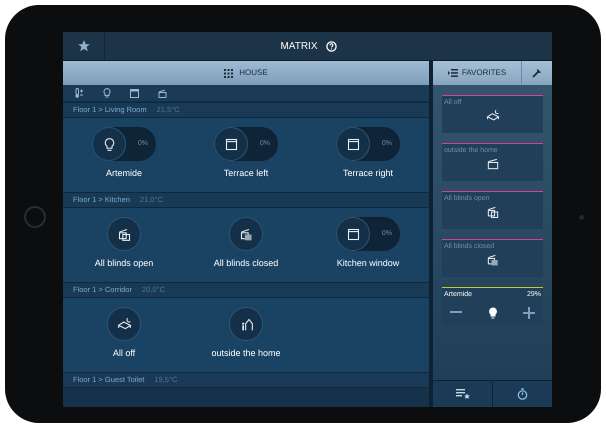  Describe the element at coordinates (453, 73) in the screenshot. I see `list-icon` at that location.